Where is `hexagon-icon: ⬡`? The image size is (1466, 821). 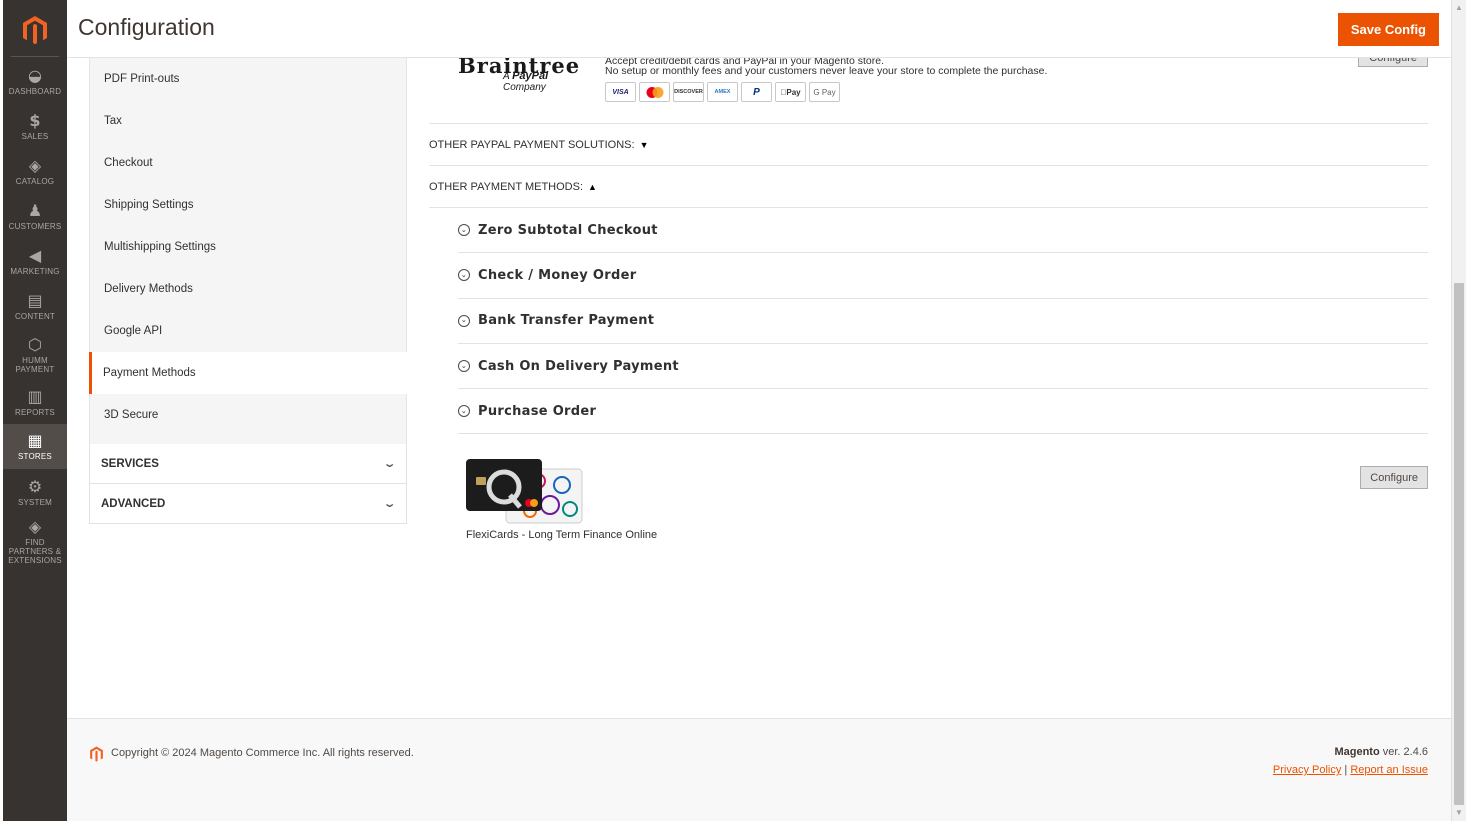
hexagon-icon: ⬡ is located at coordinates (35, 344).